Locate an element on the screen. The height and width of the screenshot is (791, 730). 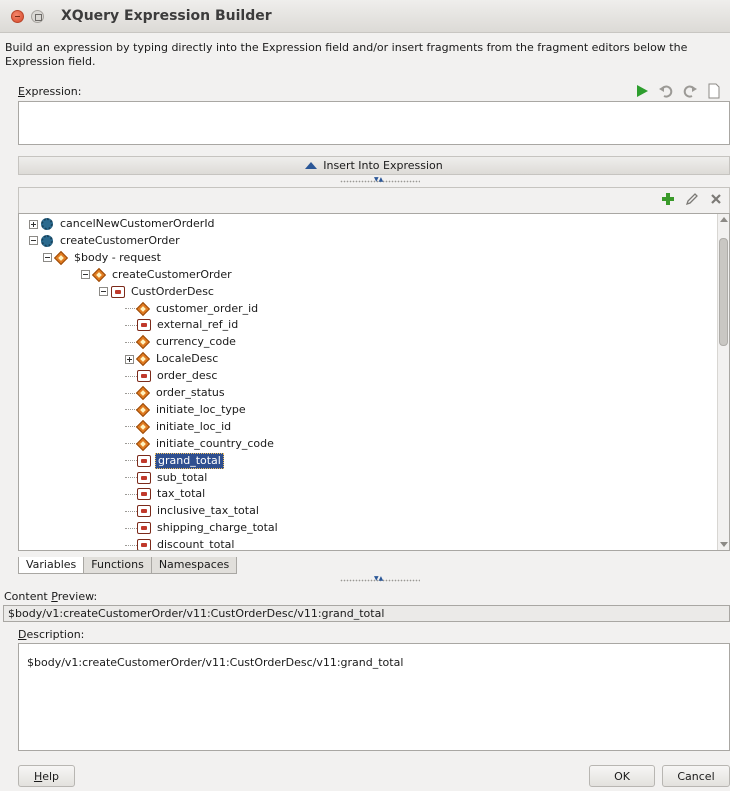
tree-row-label: createCustomerOrder is located at coordinates (172, 274).